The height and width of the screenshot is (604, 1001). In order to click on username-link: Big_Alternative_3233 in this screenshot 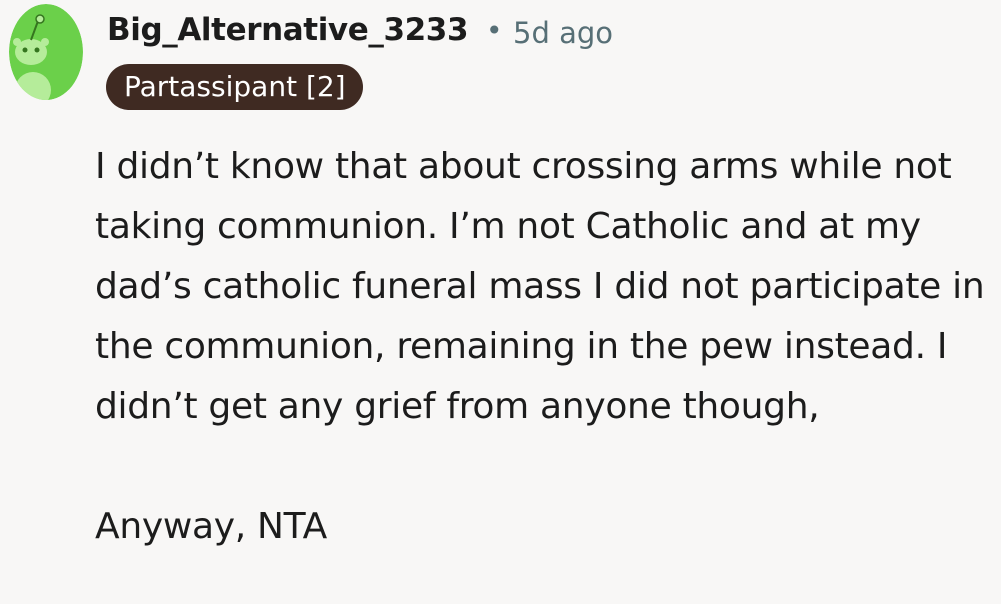, I will do `click(288, 30)`.